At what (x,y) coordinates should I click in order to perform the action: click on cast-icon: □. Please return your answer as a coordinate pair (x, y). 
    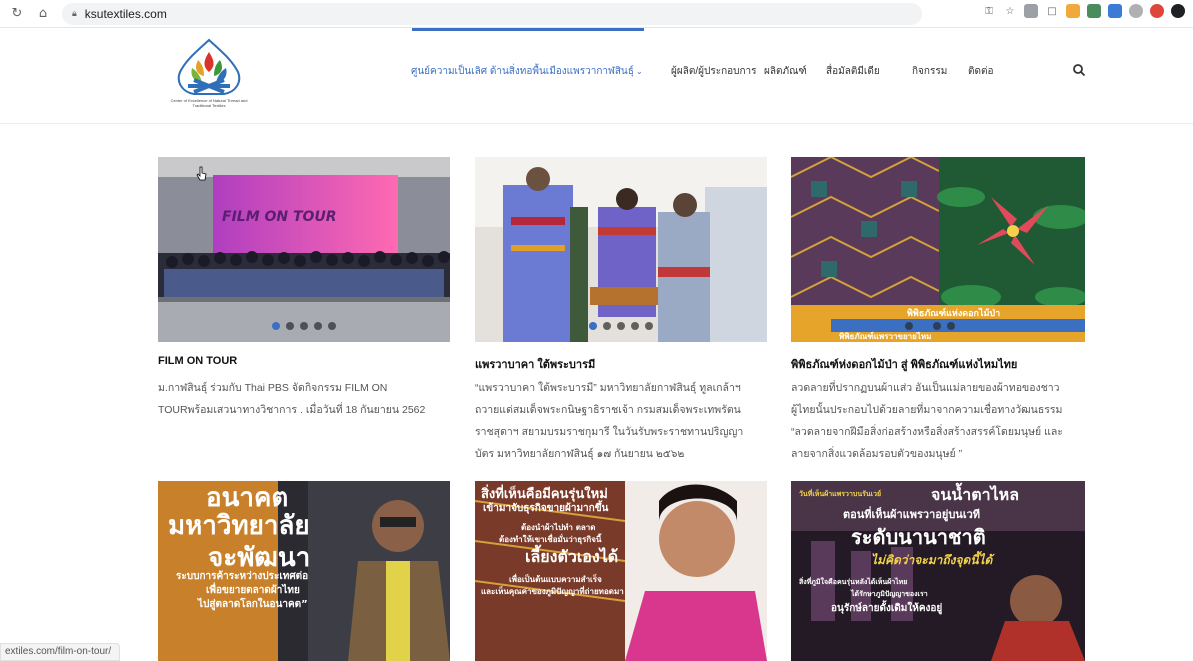
    Looking at the image, I should click on (1052, 11).